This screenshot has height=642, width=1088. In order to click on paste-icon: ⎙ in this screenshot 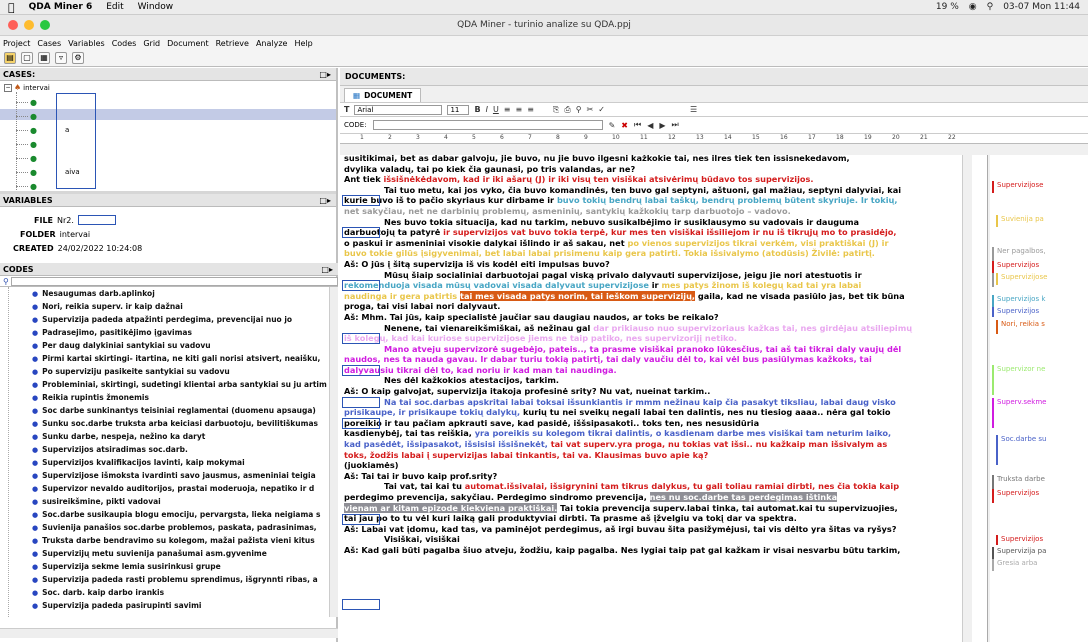, I will do `click(567, 110)`.